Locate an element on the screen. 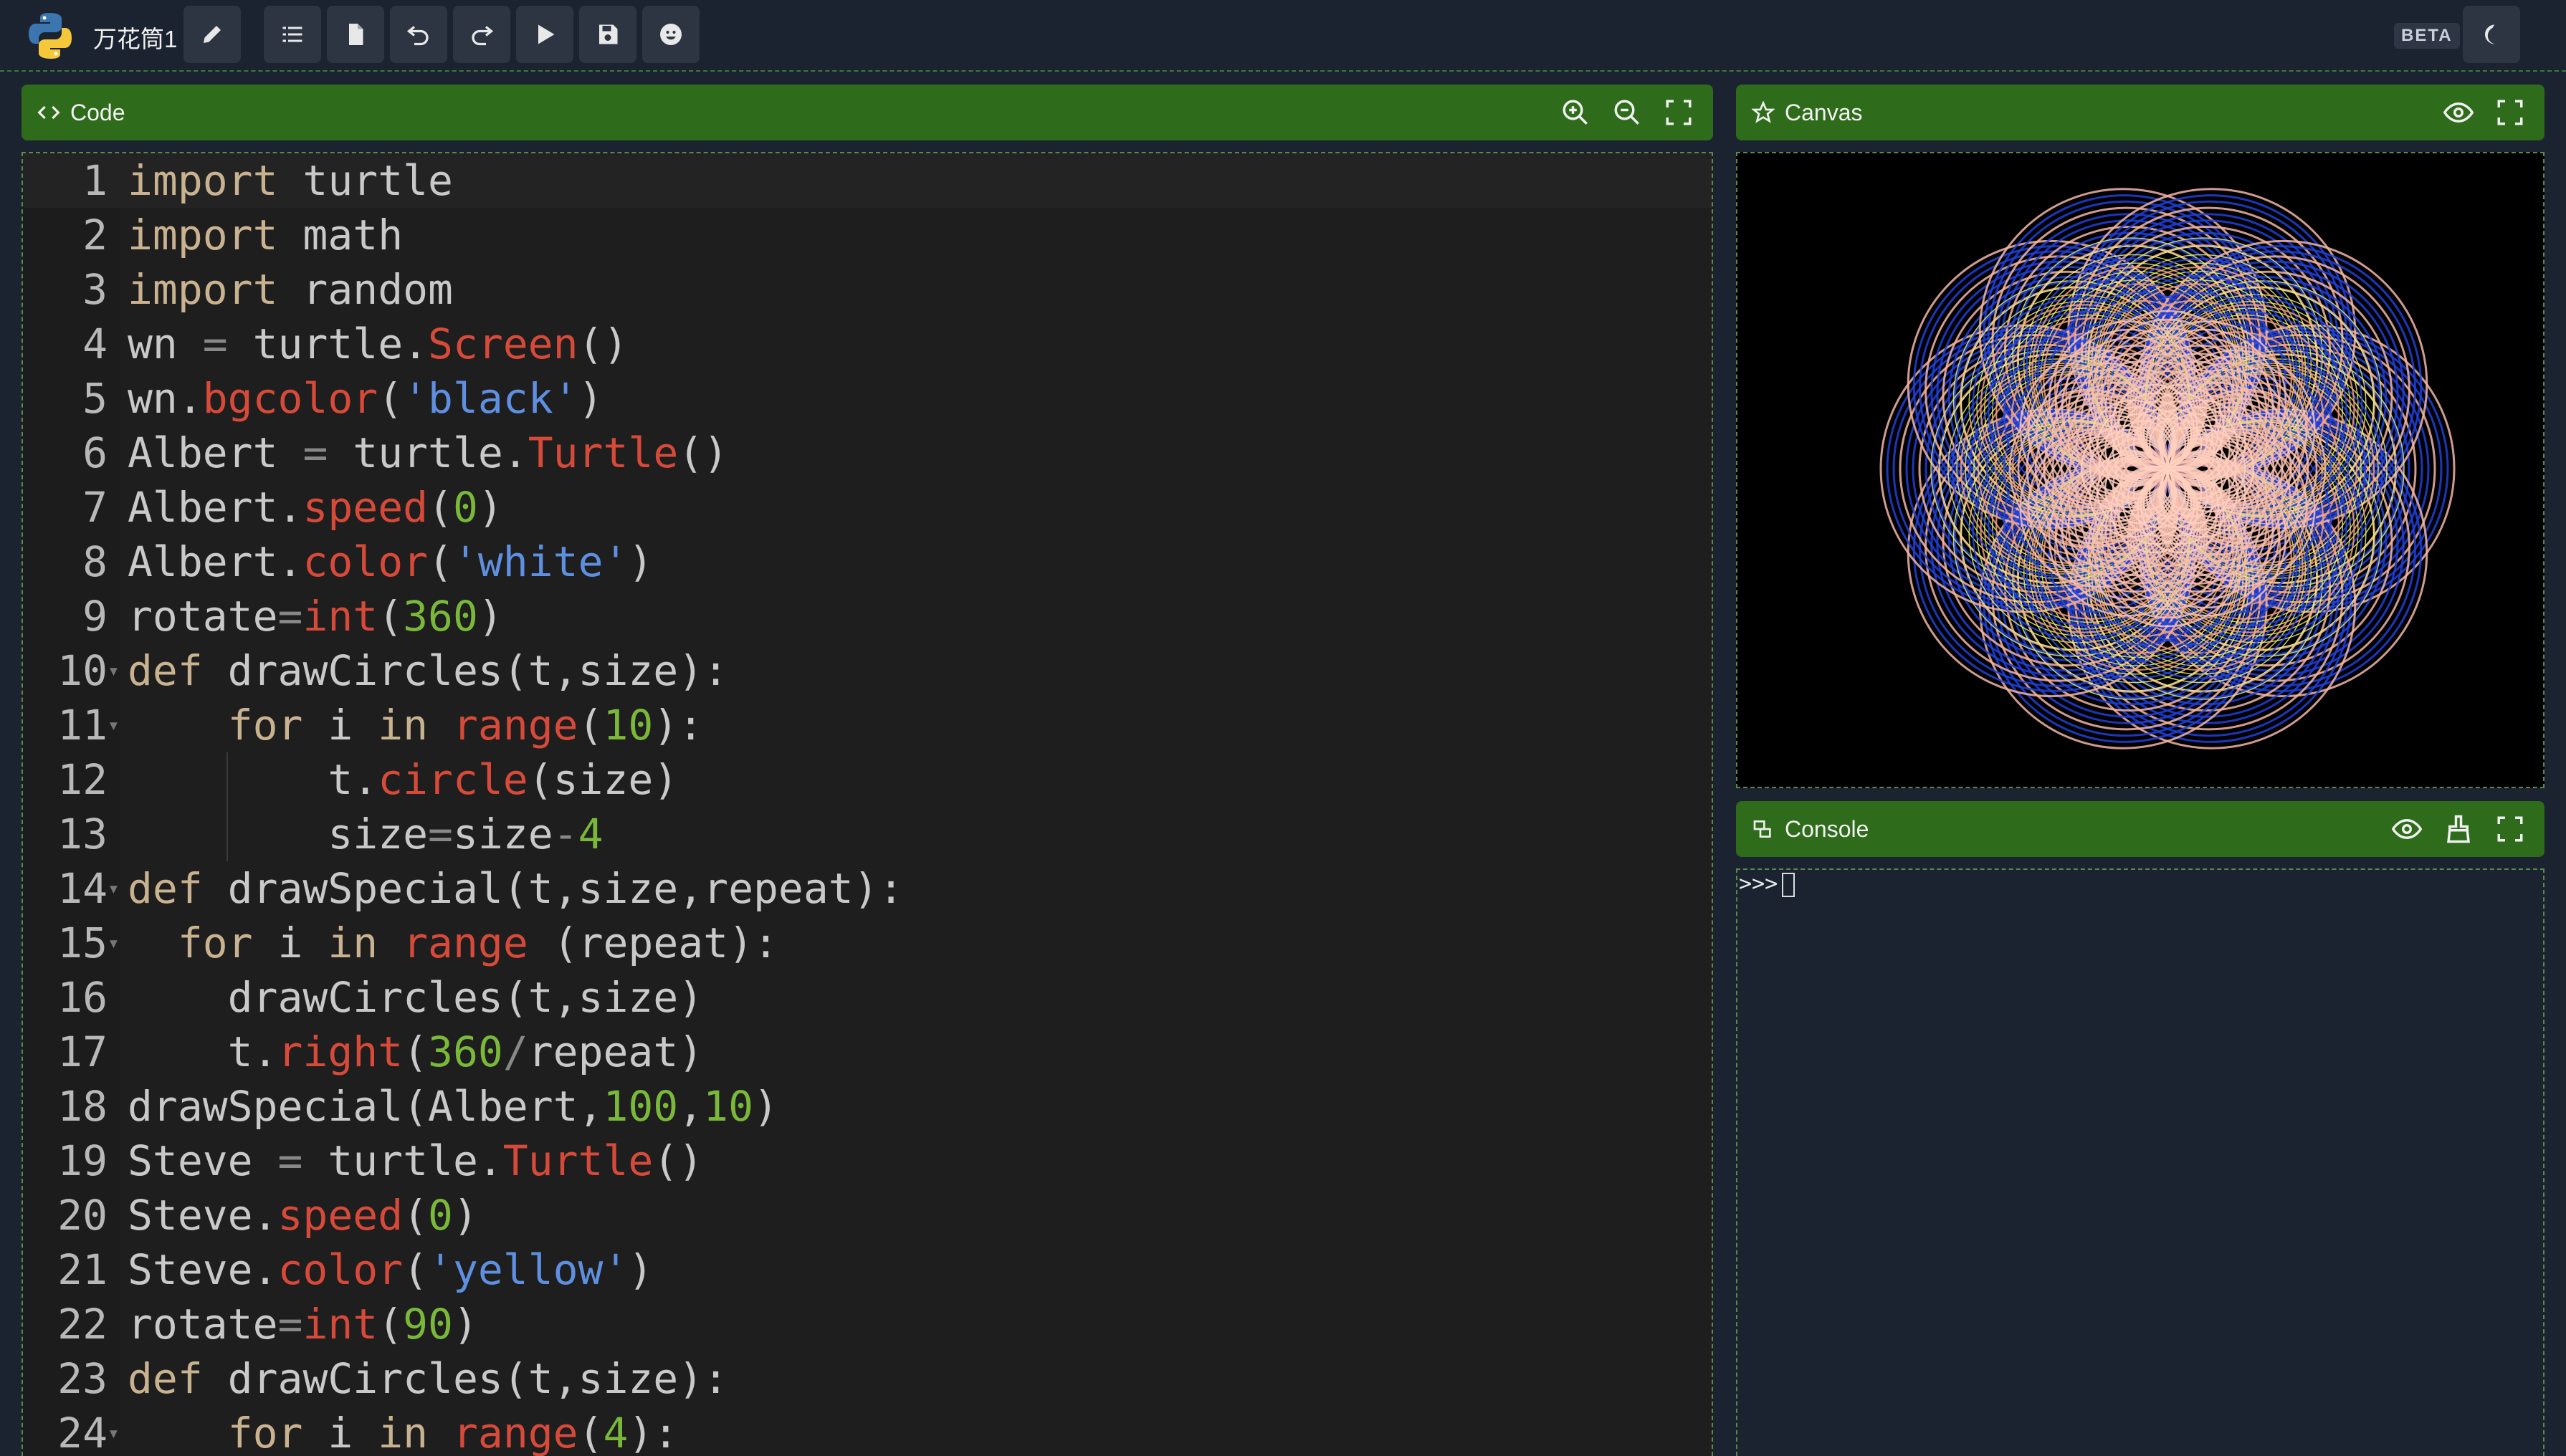 The height and width of the screenshot is (1456, 2566). emoji-button is located at coordinates (671, 34).